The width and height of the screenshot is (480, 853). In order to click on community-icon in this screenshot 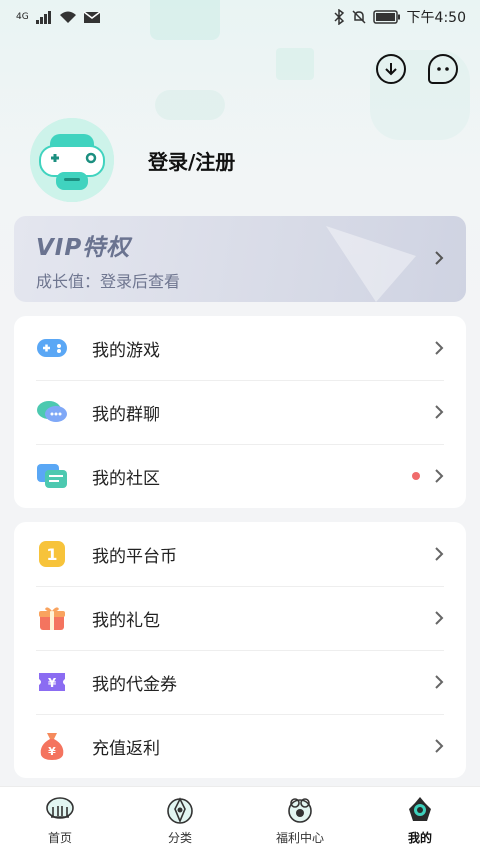, I will do `click(52, 476)`.